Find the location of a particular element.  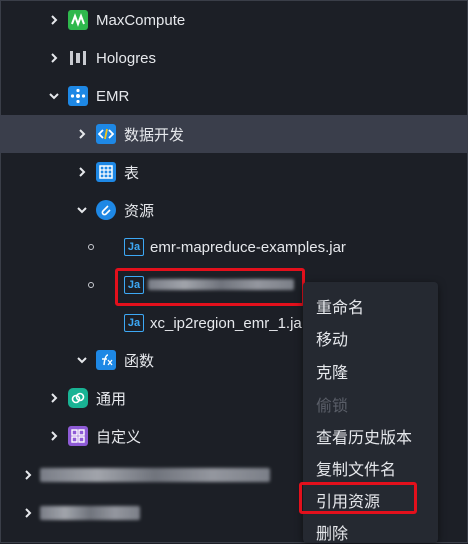

custom-icon is located at coordinates (78, 436).